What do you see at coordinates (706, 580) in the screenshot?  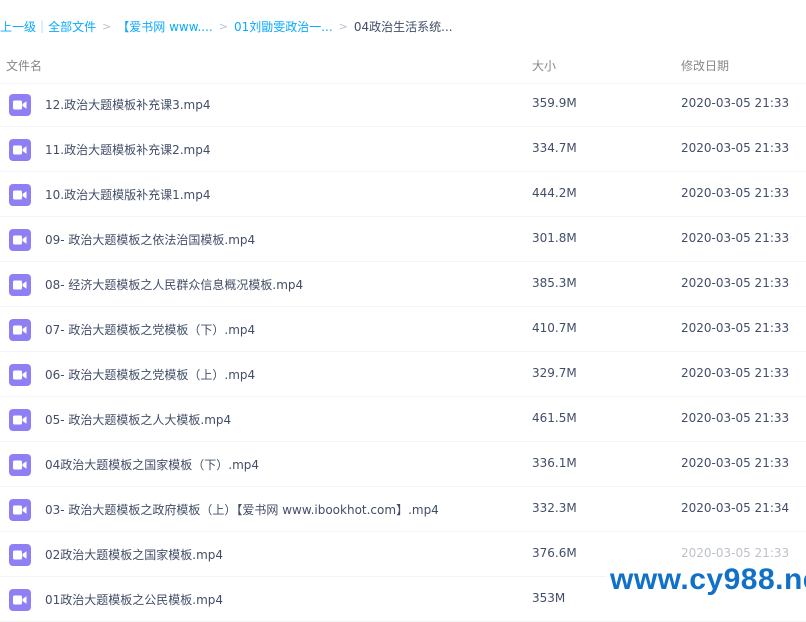 I see `watermark: www.cy988.net` at bounding box center [706, 580].